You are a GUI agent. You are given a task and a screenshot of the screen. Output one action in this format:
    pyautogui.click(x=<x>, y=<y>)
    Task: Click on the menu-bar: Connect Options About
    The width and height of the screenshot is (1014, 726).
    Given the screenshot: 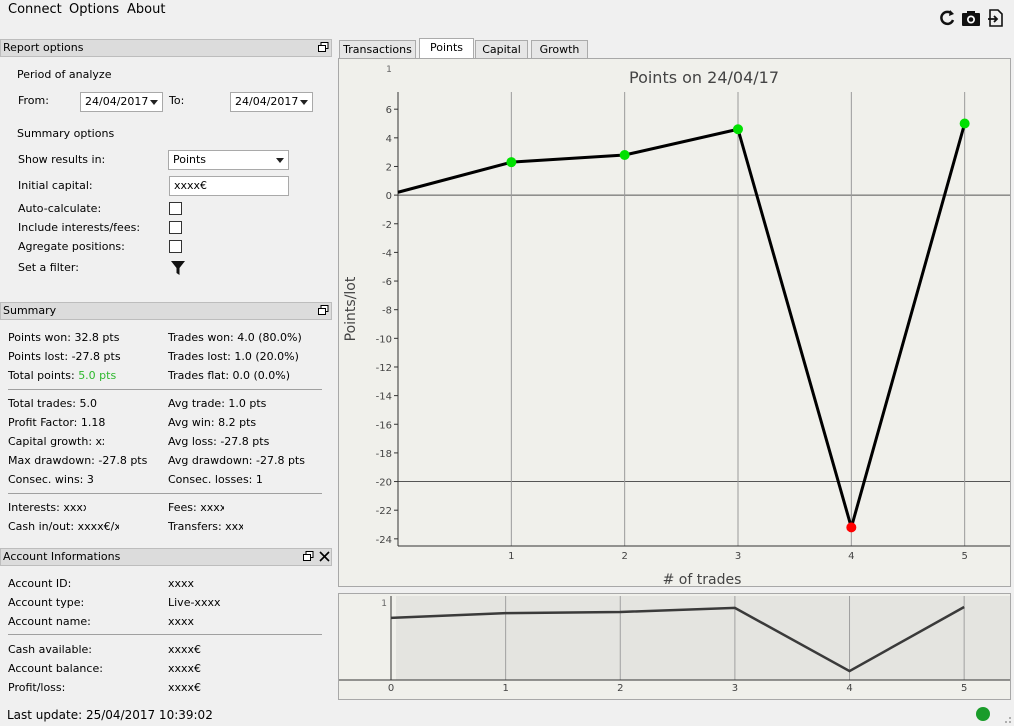 What is the action you would take?
    pyautogui.click(x=507, y=11)
    